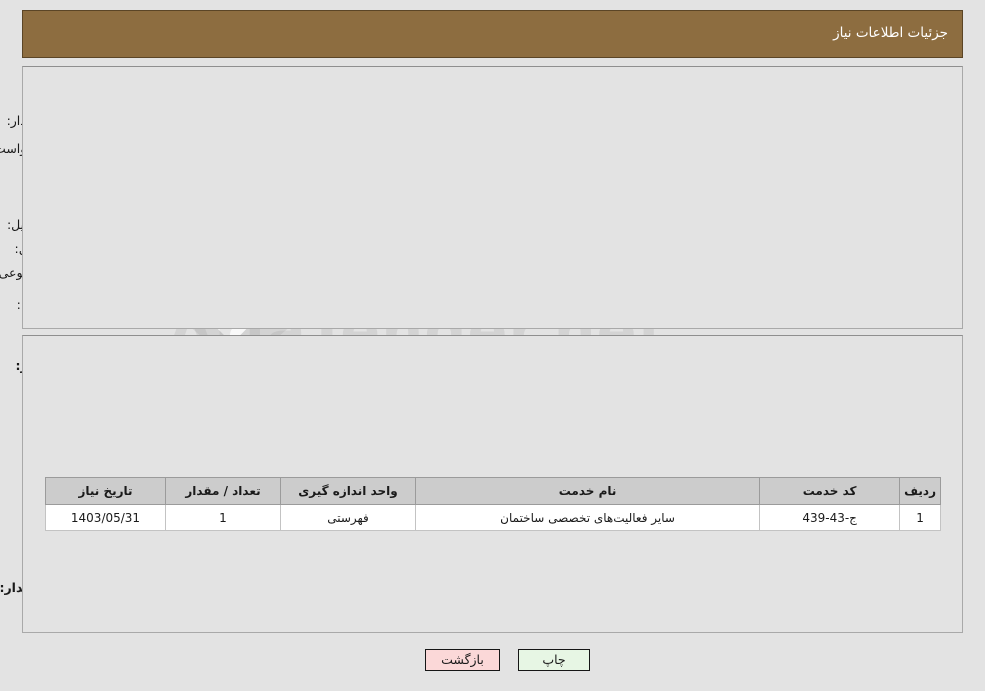 This screenshot has height=691, width=985. What do you see at coordinates (223, 517) in the screenshot?
I see `cell-quantity: 1` at bounding box center [223, 517].